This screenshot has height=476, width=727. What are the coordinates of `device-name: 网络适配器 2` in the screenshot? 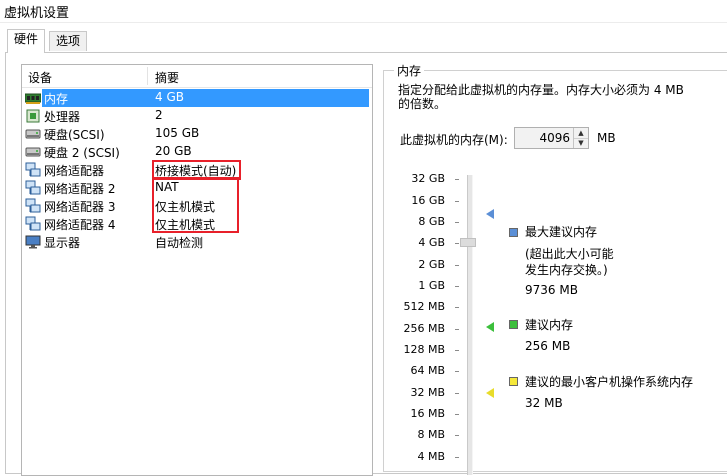 It's located at (80, 189).